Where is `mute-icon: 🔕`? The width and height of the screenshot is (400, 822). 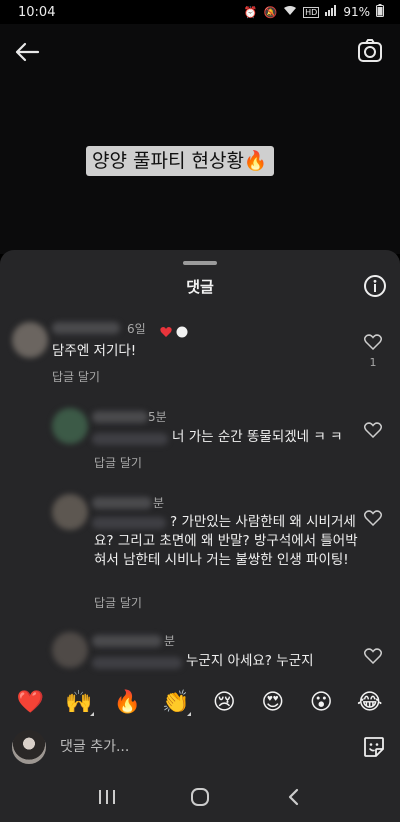 mute-icon: 🔕 is located at coordinates (270, 12).